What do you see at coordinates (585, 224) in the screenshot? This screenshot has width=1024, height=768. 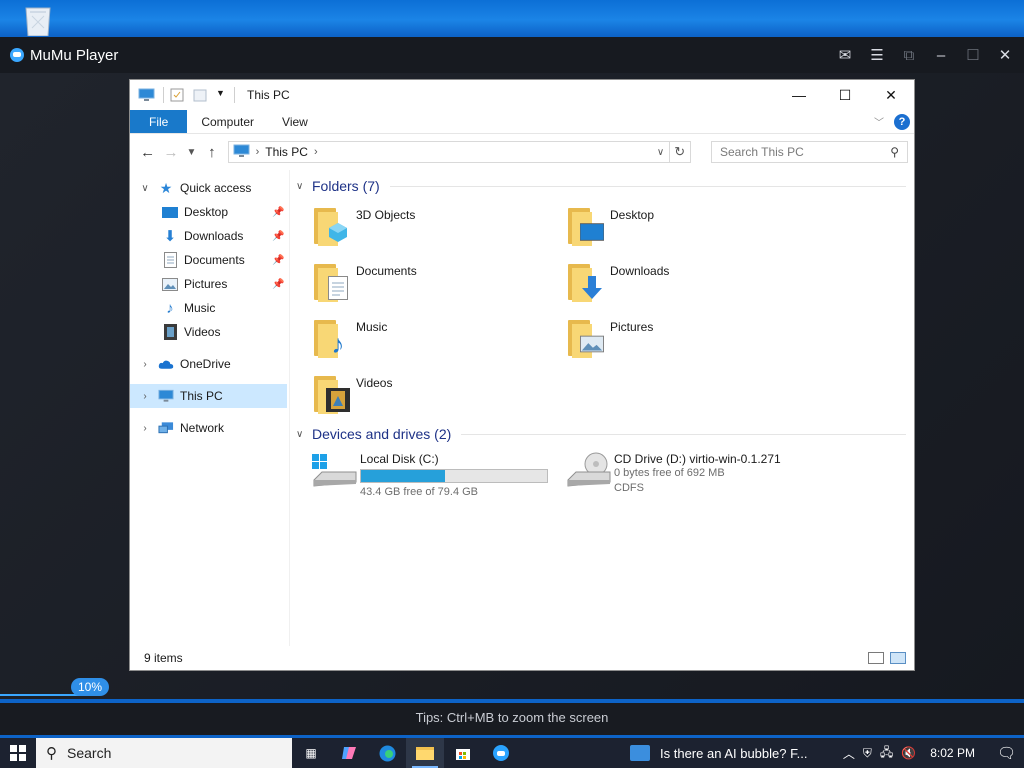 I see `folder-desktop-icon` at bounding box center [585, 224].